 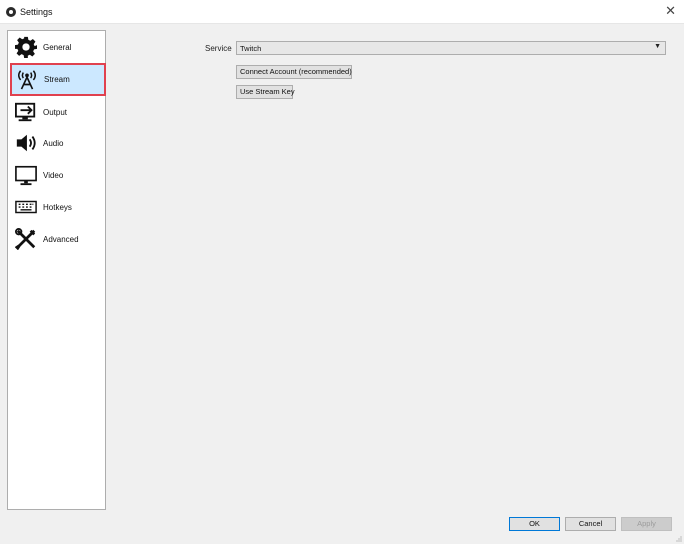 I want to click on sidebar-item-audio: Audio, so click(x=58, y=144).